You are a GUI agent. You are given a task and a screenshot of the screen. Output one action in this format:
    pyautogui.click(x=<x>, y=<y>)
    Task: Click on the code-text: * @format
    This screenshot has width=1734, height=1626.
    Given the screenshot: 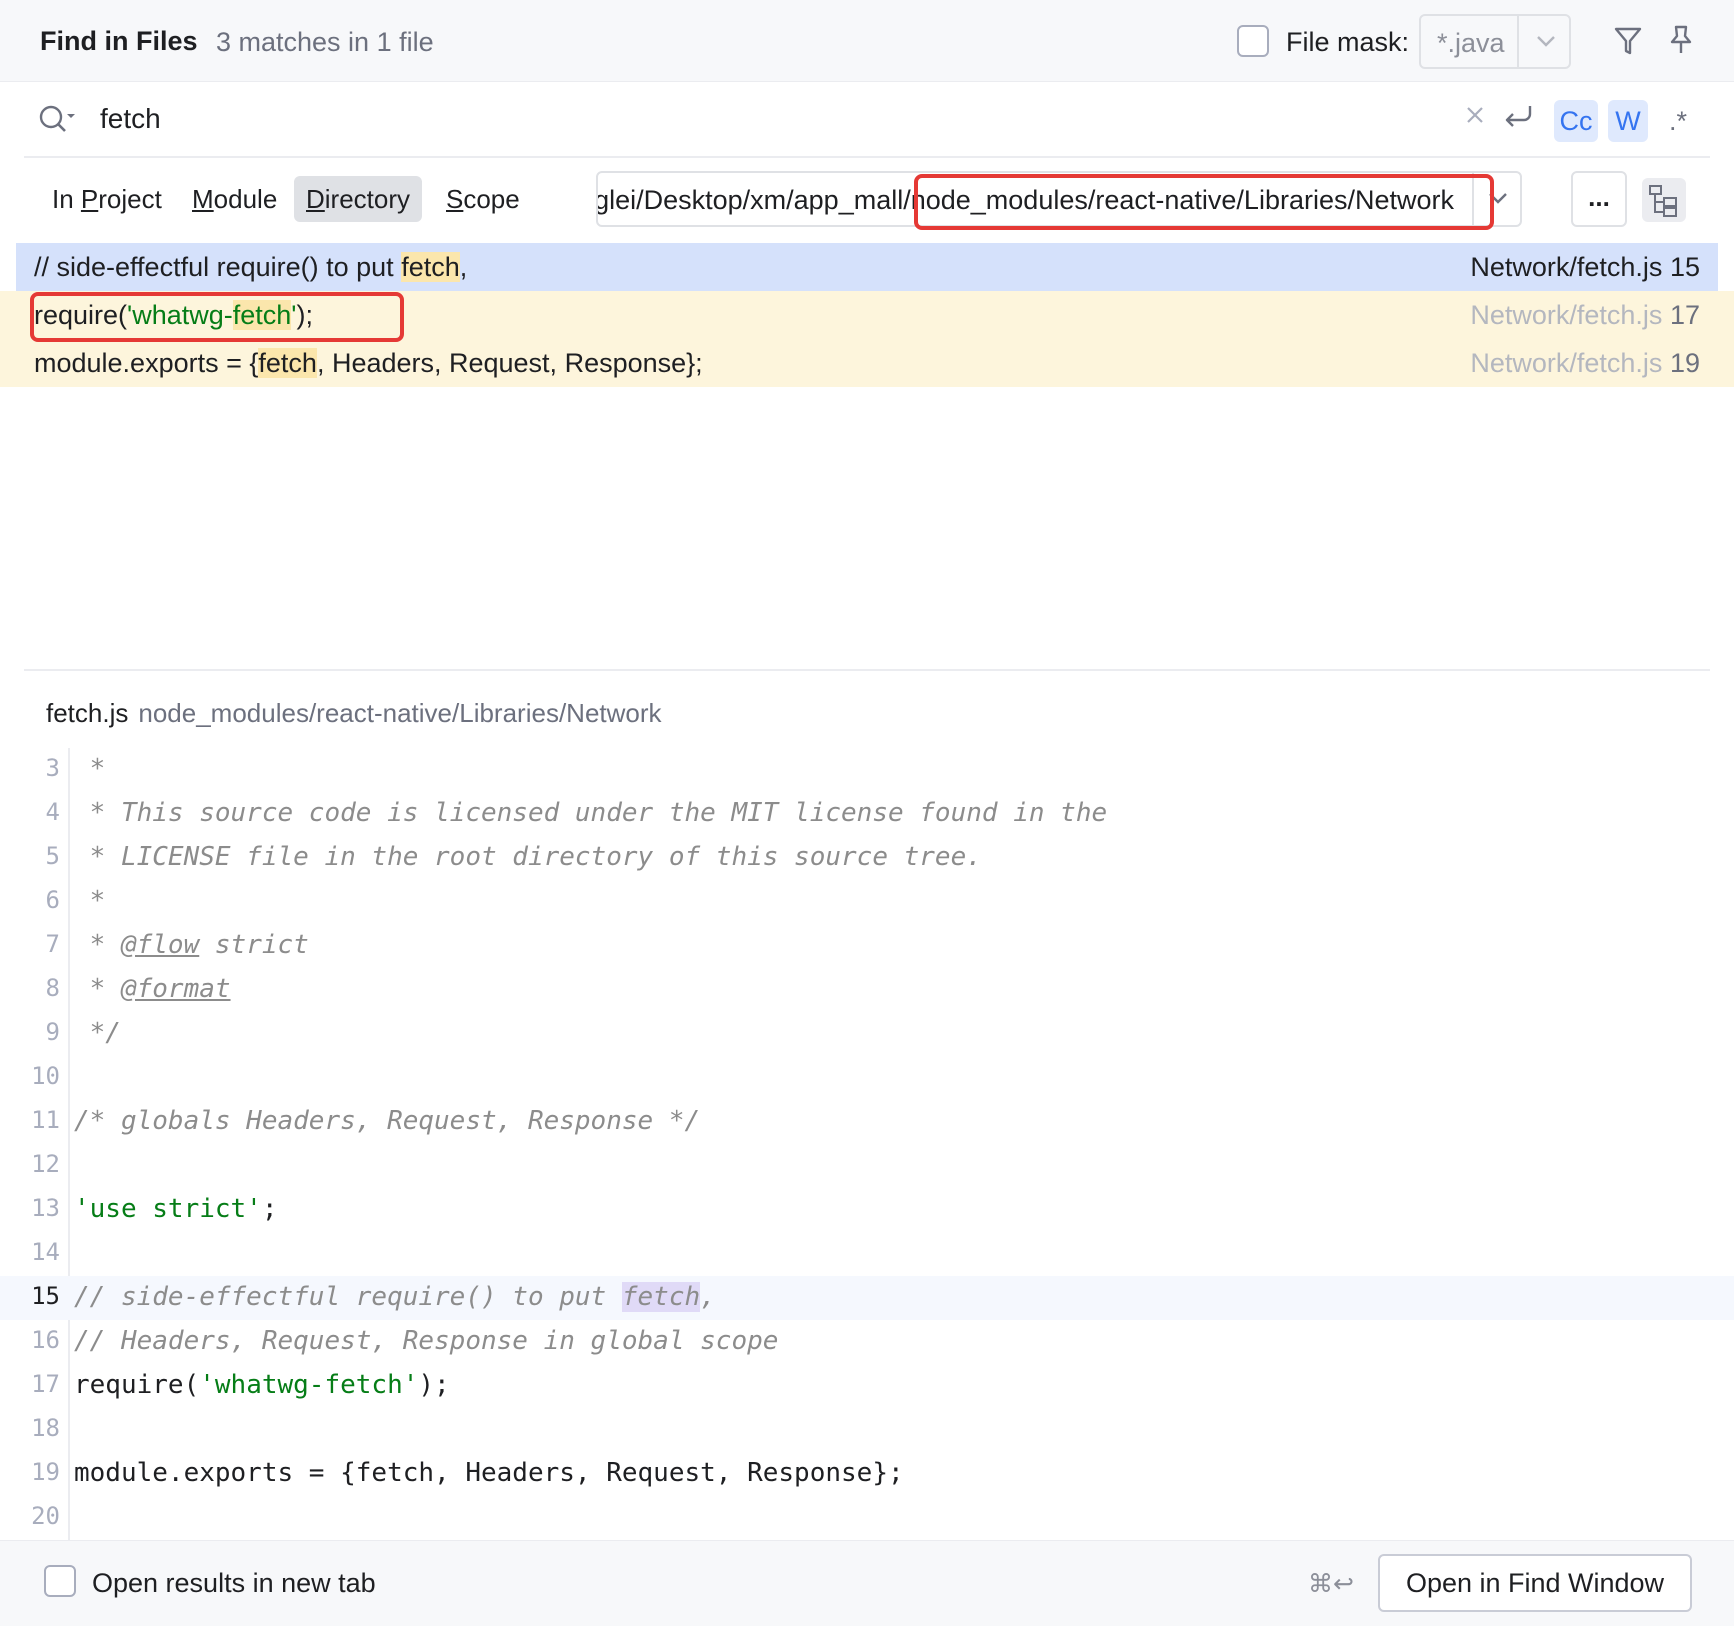 What is the action you would take?
    pyautogui.click(x=152, y=989)
    